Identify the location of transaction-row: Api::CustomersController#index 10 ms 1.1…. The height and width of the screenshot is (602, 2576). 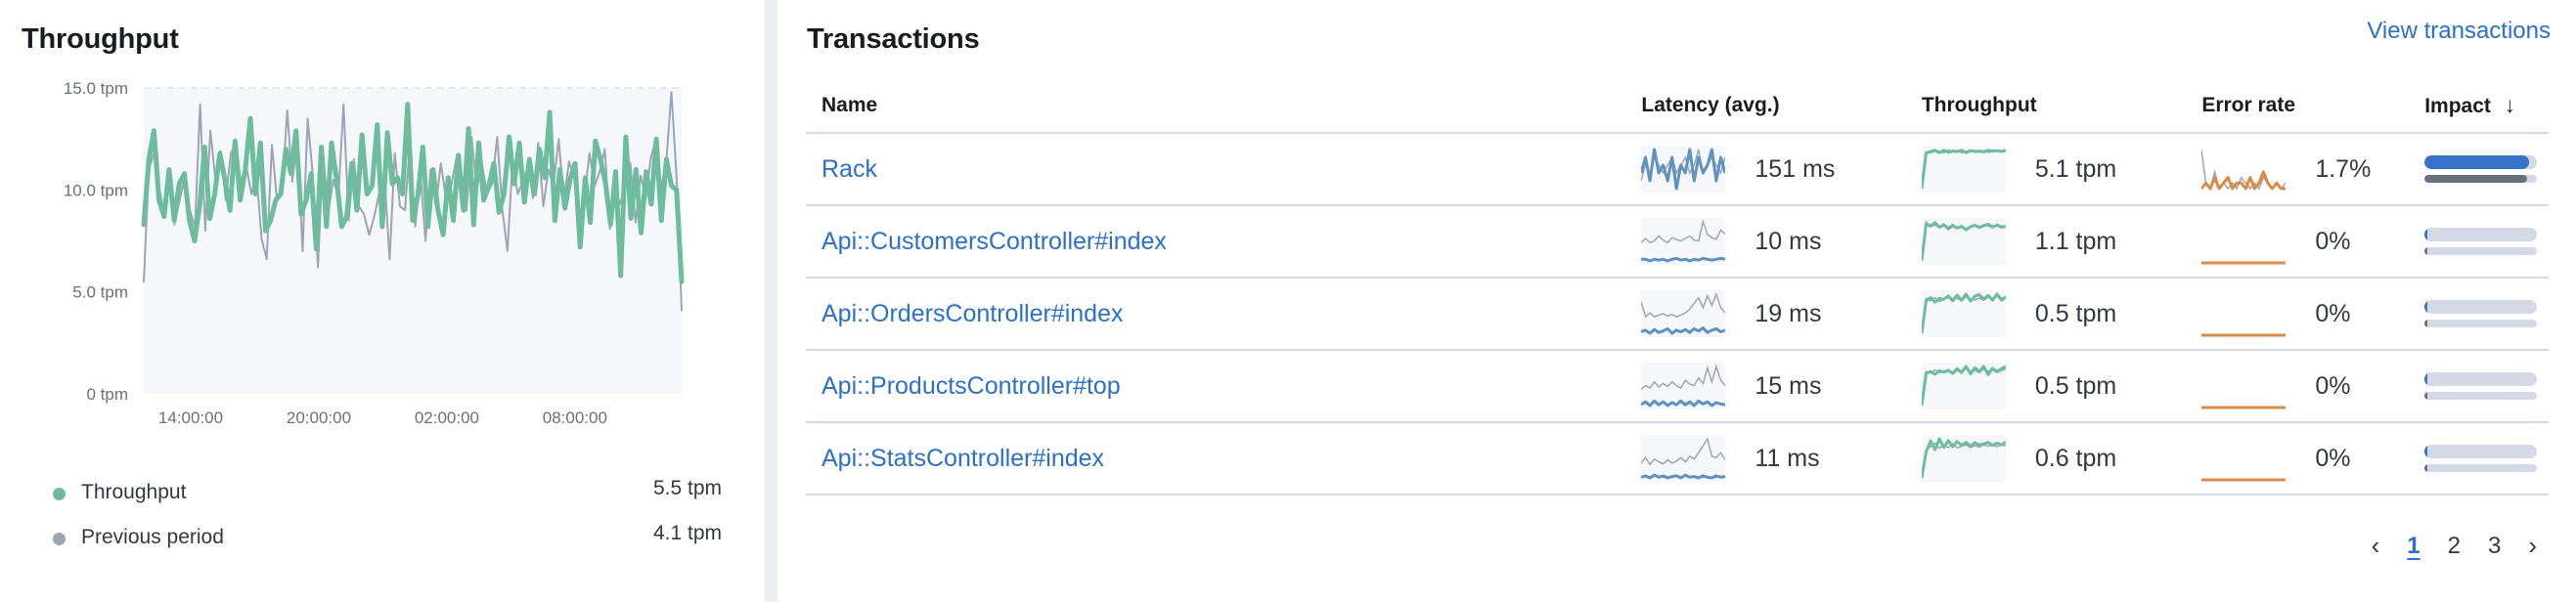
(1677, 242).